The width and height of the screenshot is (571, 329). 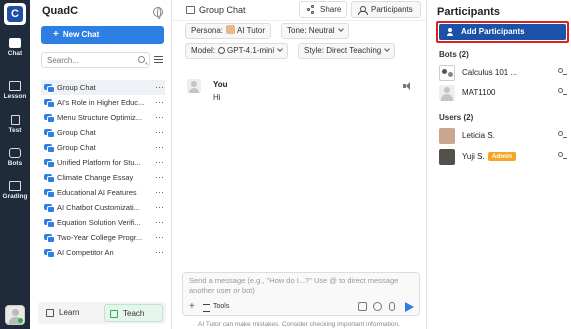 I want to click on bots-icon, so click(x=15, y=153).